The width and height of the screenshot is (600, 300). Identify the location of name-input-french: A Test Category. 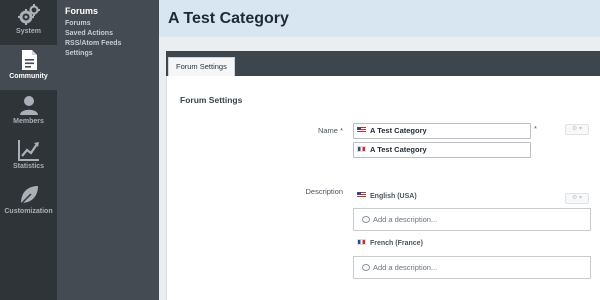
(442, 150).